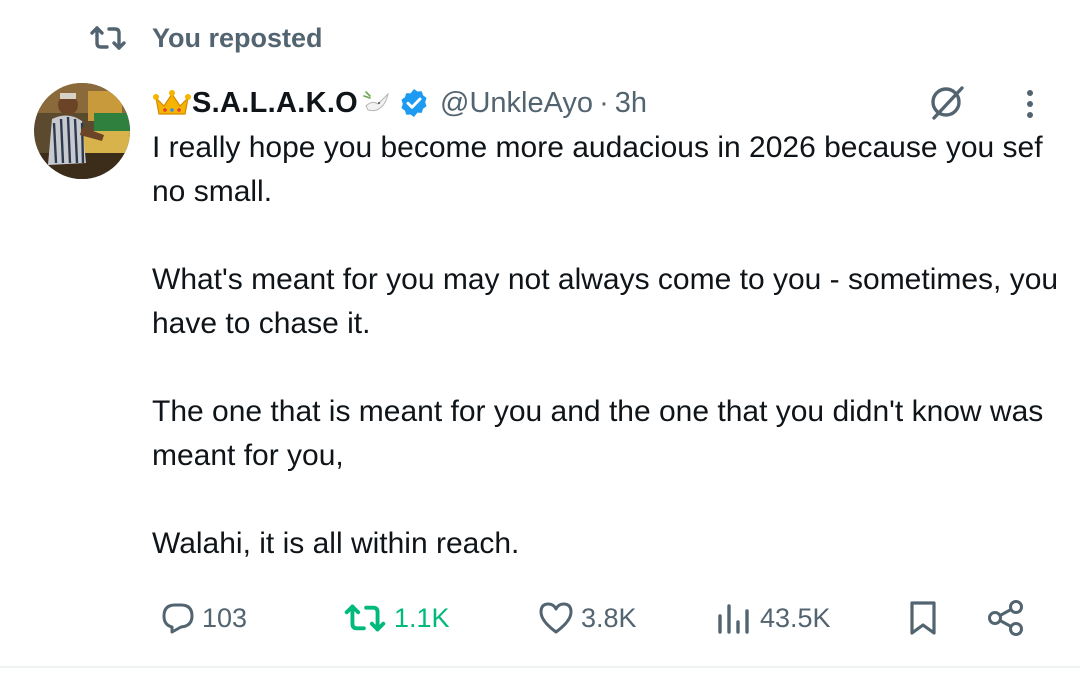 This screenshot has height=687, width=1080. What do you see at coordinates (795, 617) in the screenshot?
I see `views-count: 43.5K` at bounding box center [795, 617].